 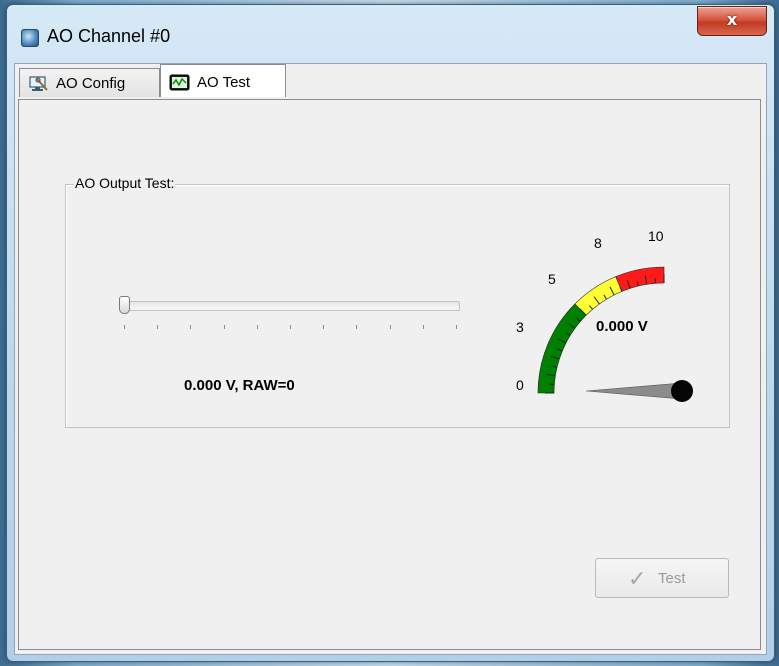 What do you see at coordinates (672, 578) in the screenshot?
I see `test-button-label: Test` at bounding box center [672, 578].